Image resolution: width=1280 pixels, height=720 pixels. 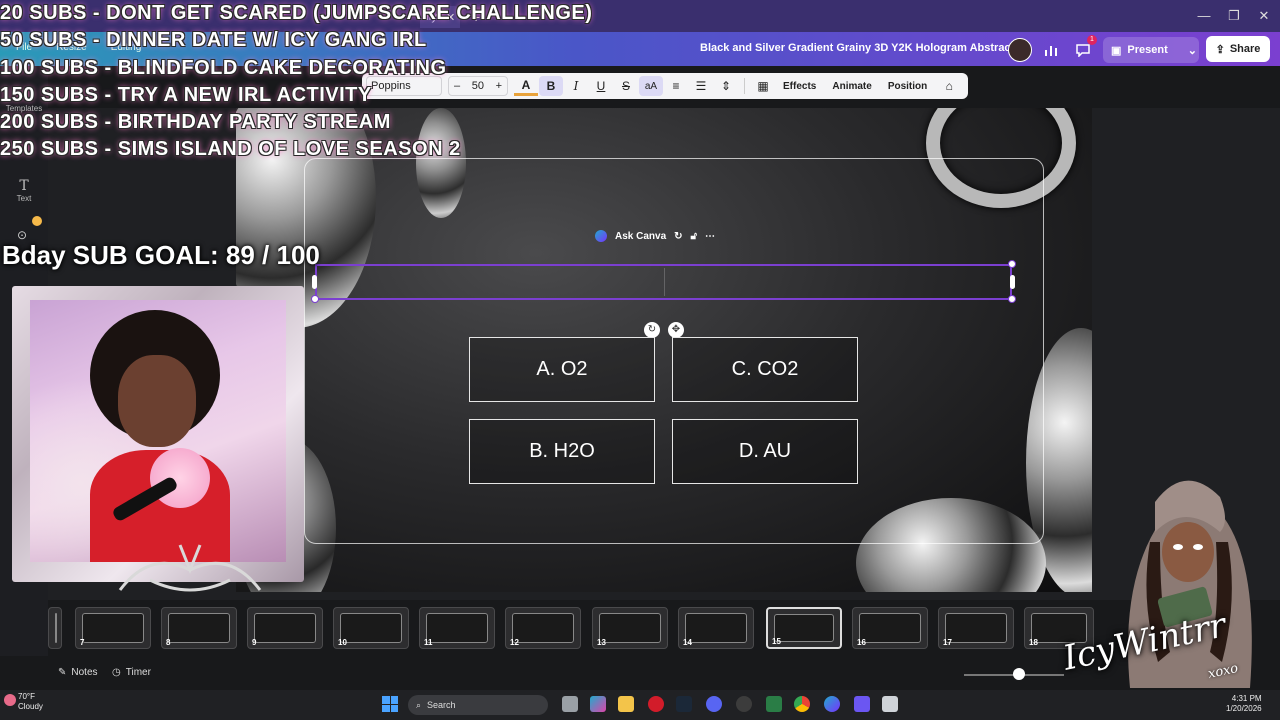 I want to click on file-explorer-icon, so click(x=626, y=704).